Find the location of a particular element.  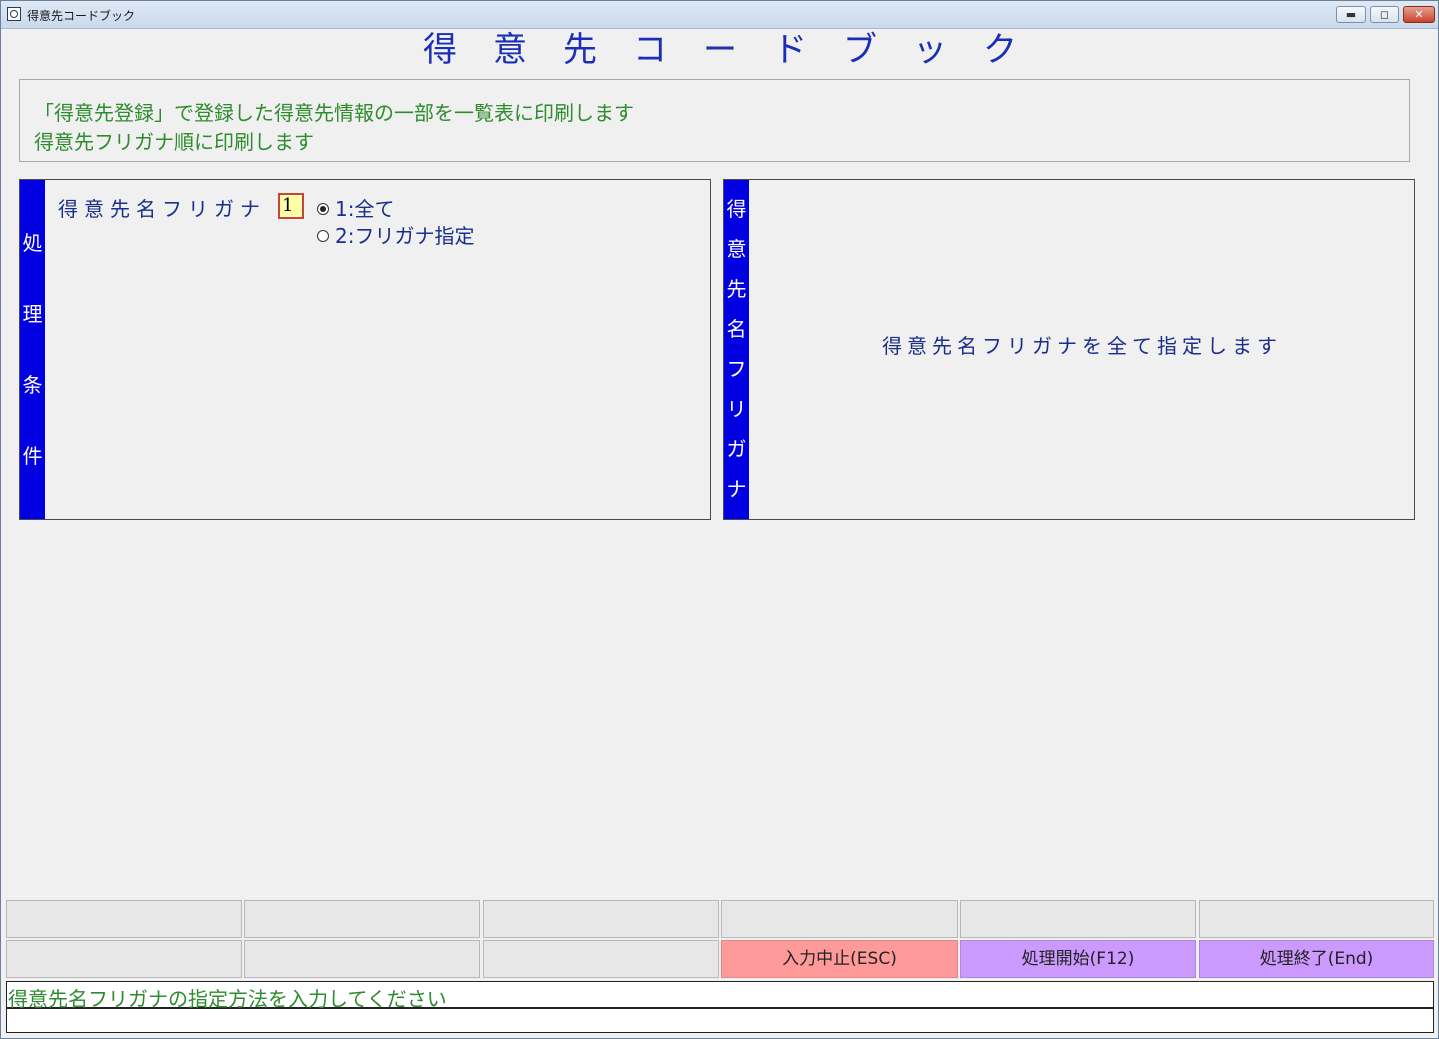

option-all: 1:全て is located at coordinates (355, 207).